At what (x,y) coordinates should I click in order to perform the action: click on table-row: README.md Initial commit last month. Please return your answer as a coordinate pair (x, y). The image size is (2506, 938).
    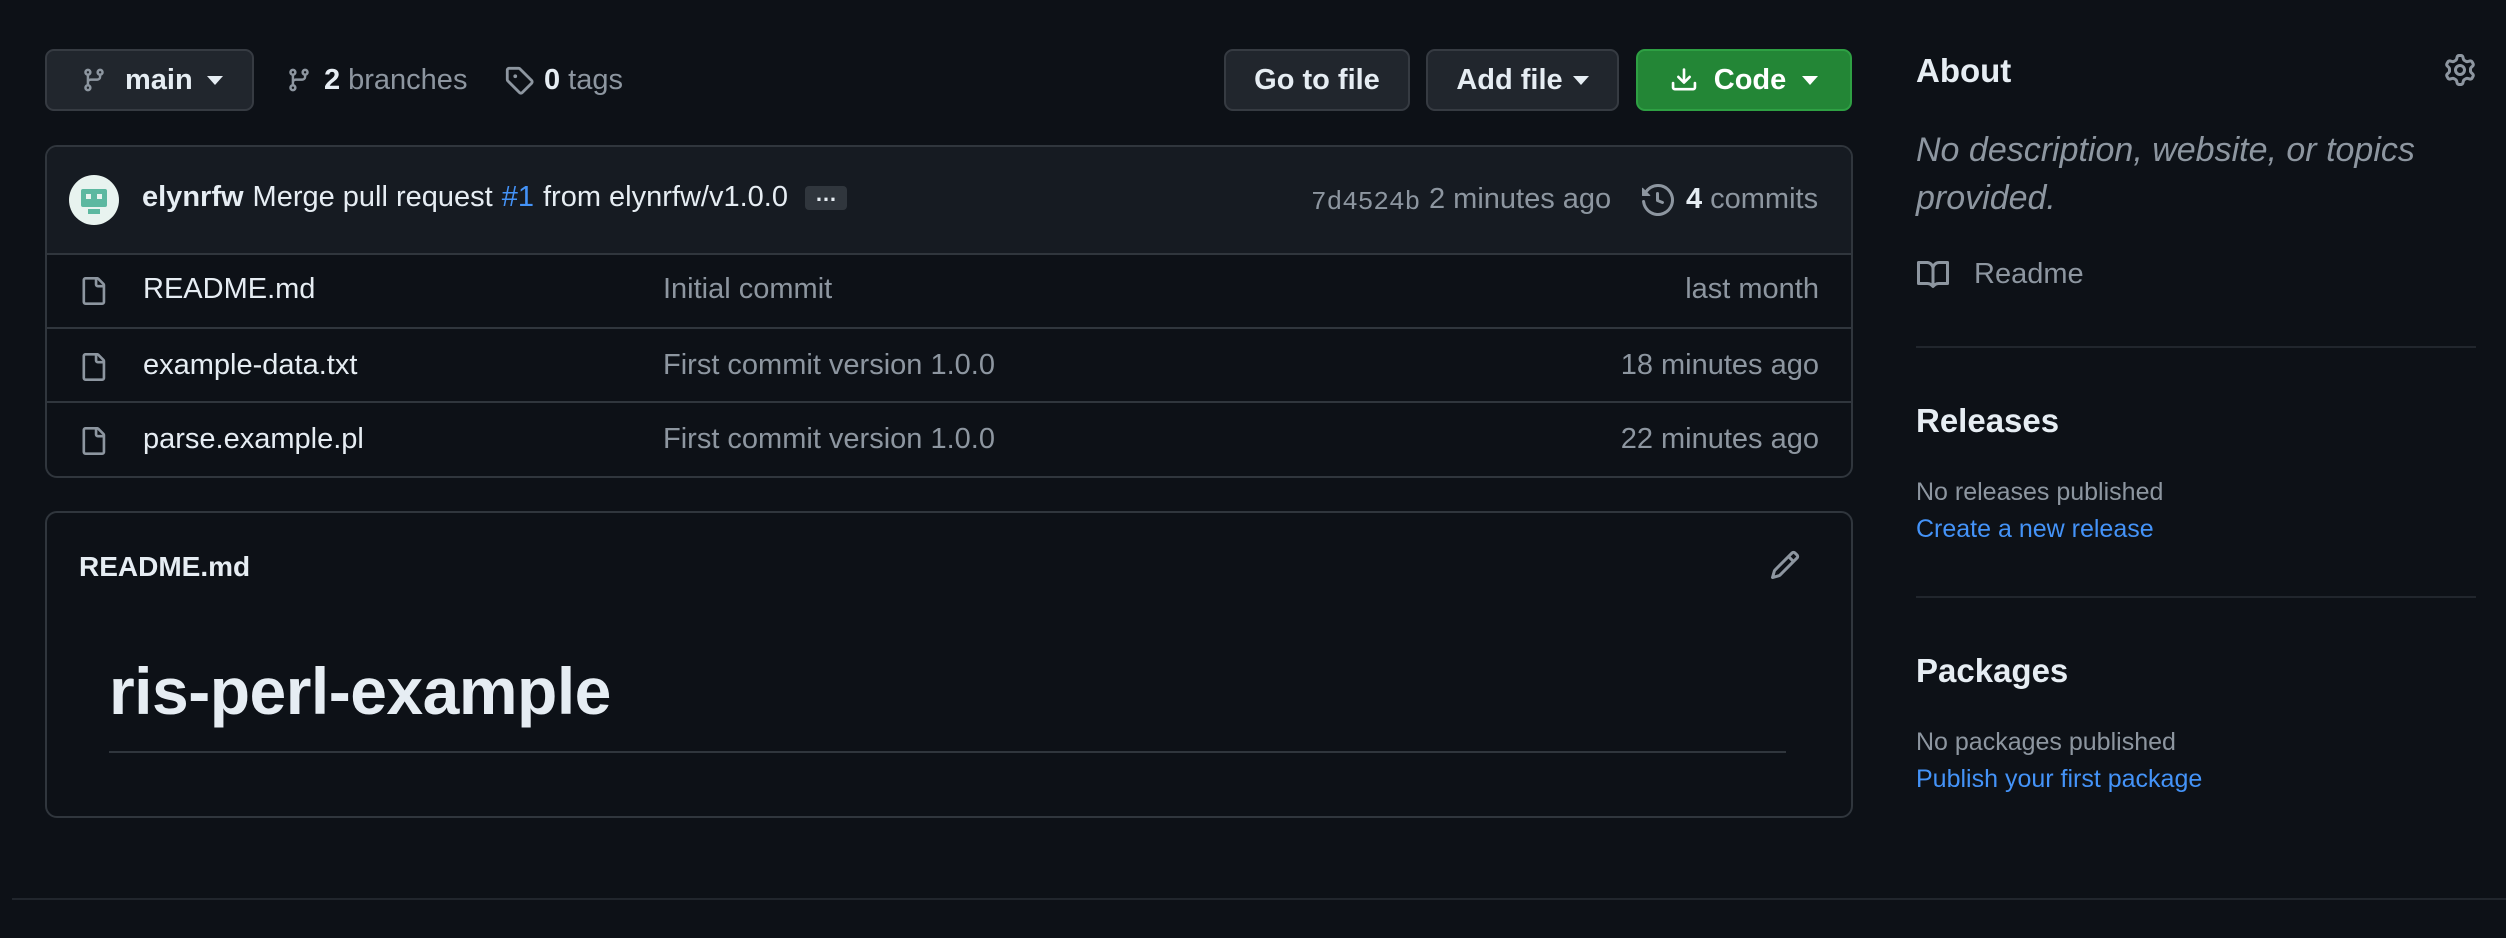
    Looking at the image, I should click on (949, 290).